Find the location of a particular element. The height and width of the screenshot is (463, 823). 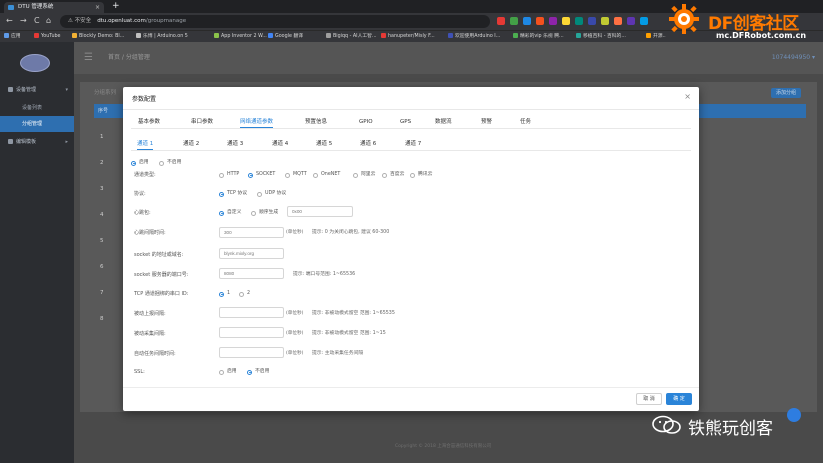

watermark-author: 铁熊玩创客 is located at coordinates (730, 429).